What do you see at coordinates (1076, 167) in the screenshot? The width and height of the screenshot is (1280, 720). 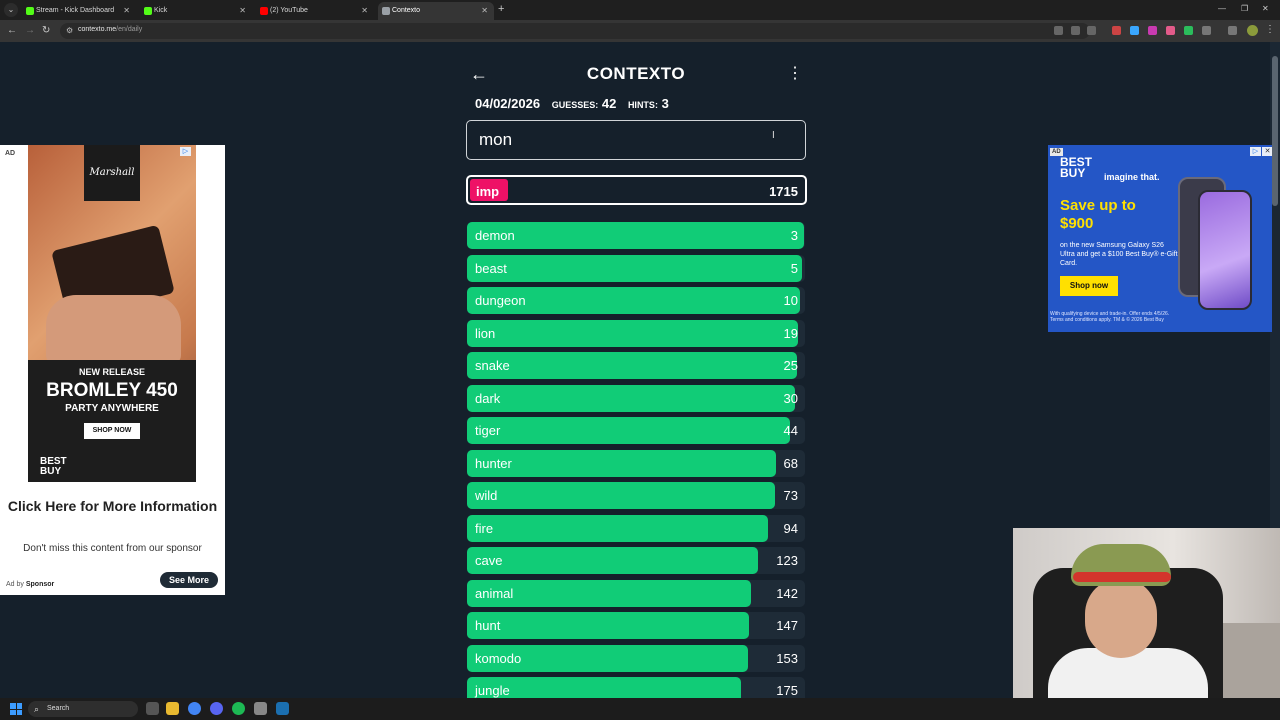 I see `bestbuy-logo: BEST BUY` at bounding box center [1076, 167].